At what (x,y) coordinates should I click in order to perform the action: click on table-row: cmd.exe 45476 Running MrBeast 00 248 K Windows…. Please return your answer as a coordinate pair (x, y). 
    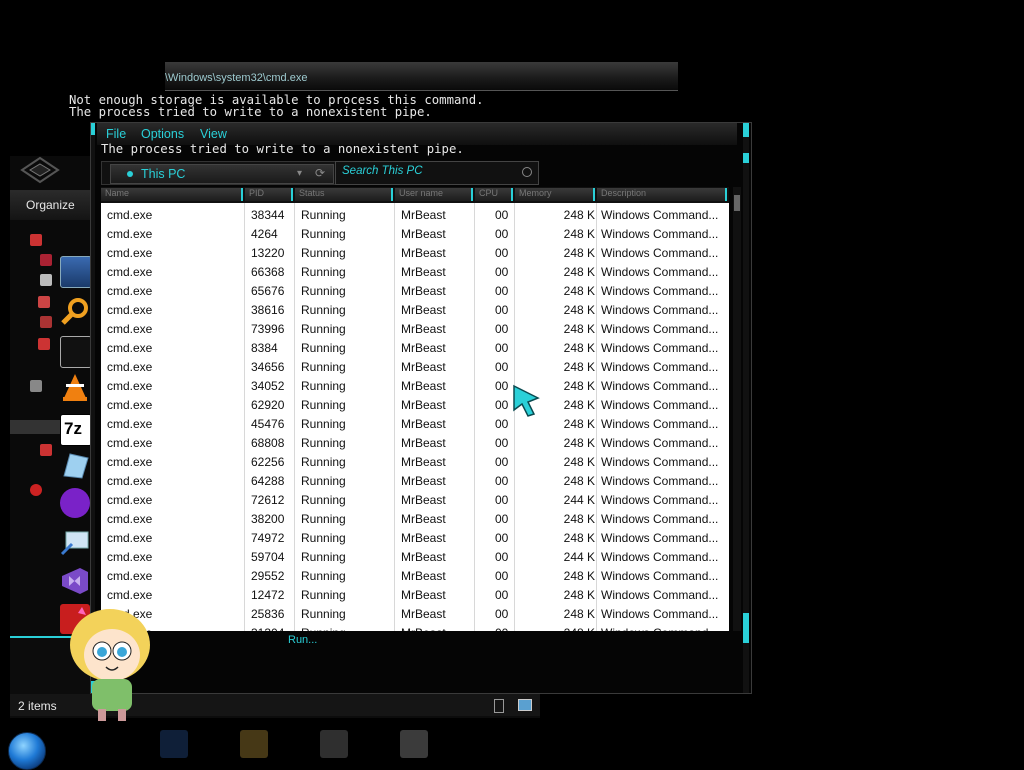
    Looking at the image, I should click on (415, 424).